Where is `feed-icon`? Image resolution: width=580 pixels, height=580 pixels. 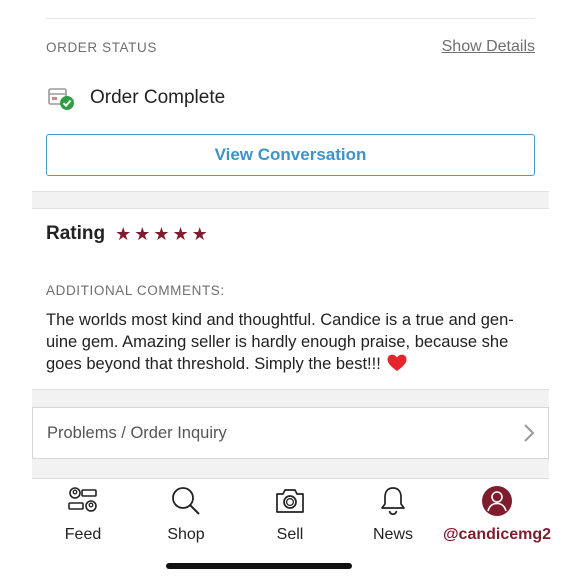 feed-icon is located at coordinates (83, 503).